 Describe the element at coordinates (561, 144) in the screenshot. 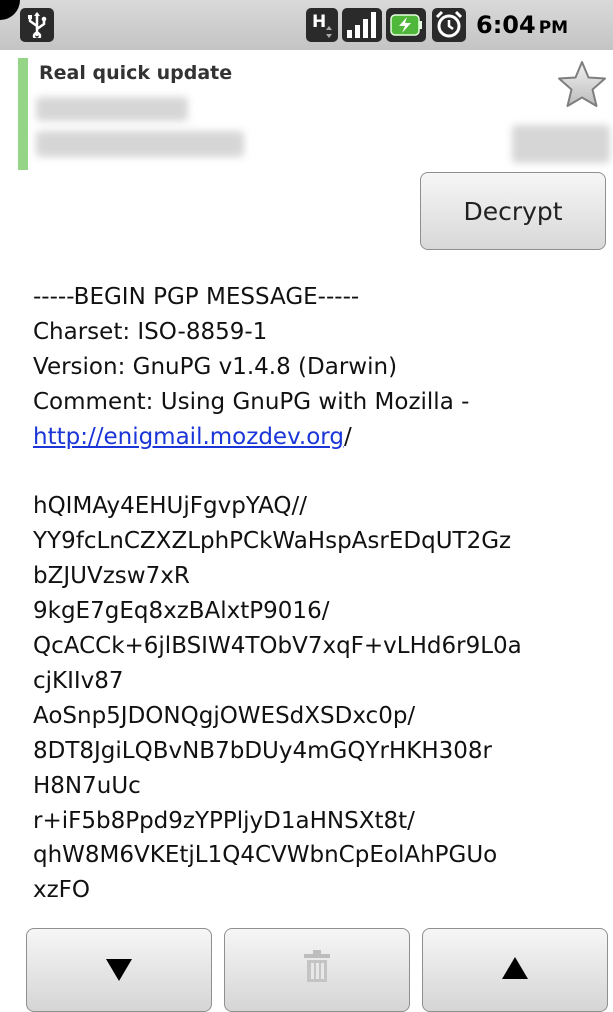

I see `date-redacted` at that location.